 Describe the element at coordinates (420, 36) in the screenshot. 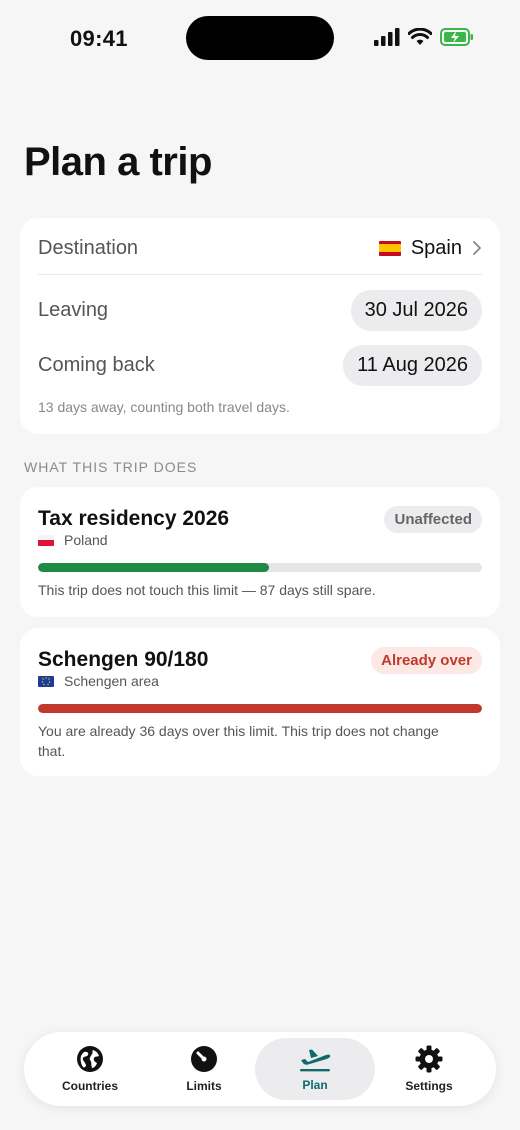

I see `wifi-icon` at that location.